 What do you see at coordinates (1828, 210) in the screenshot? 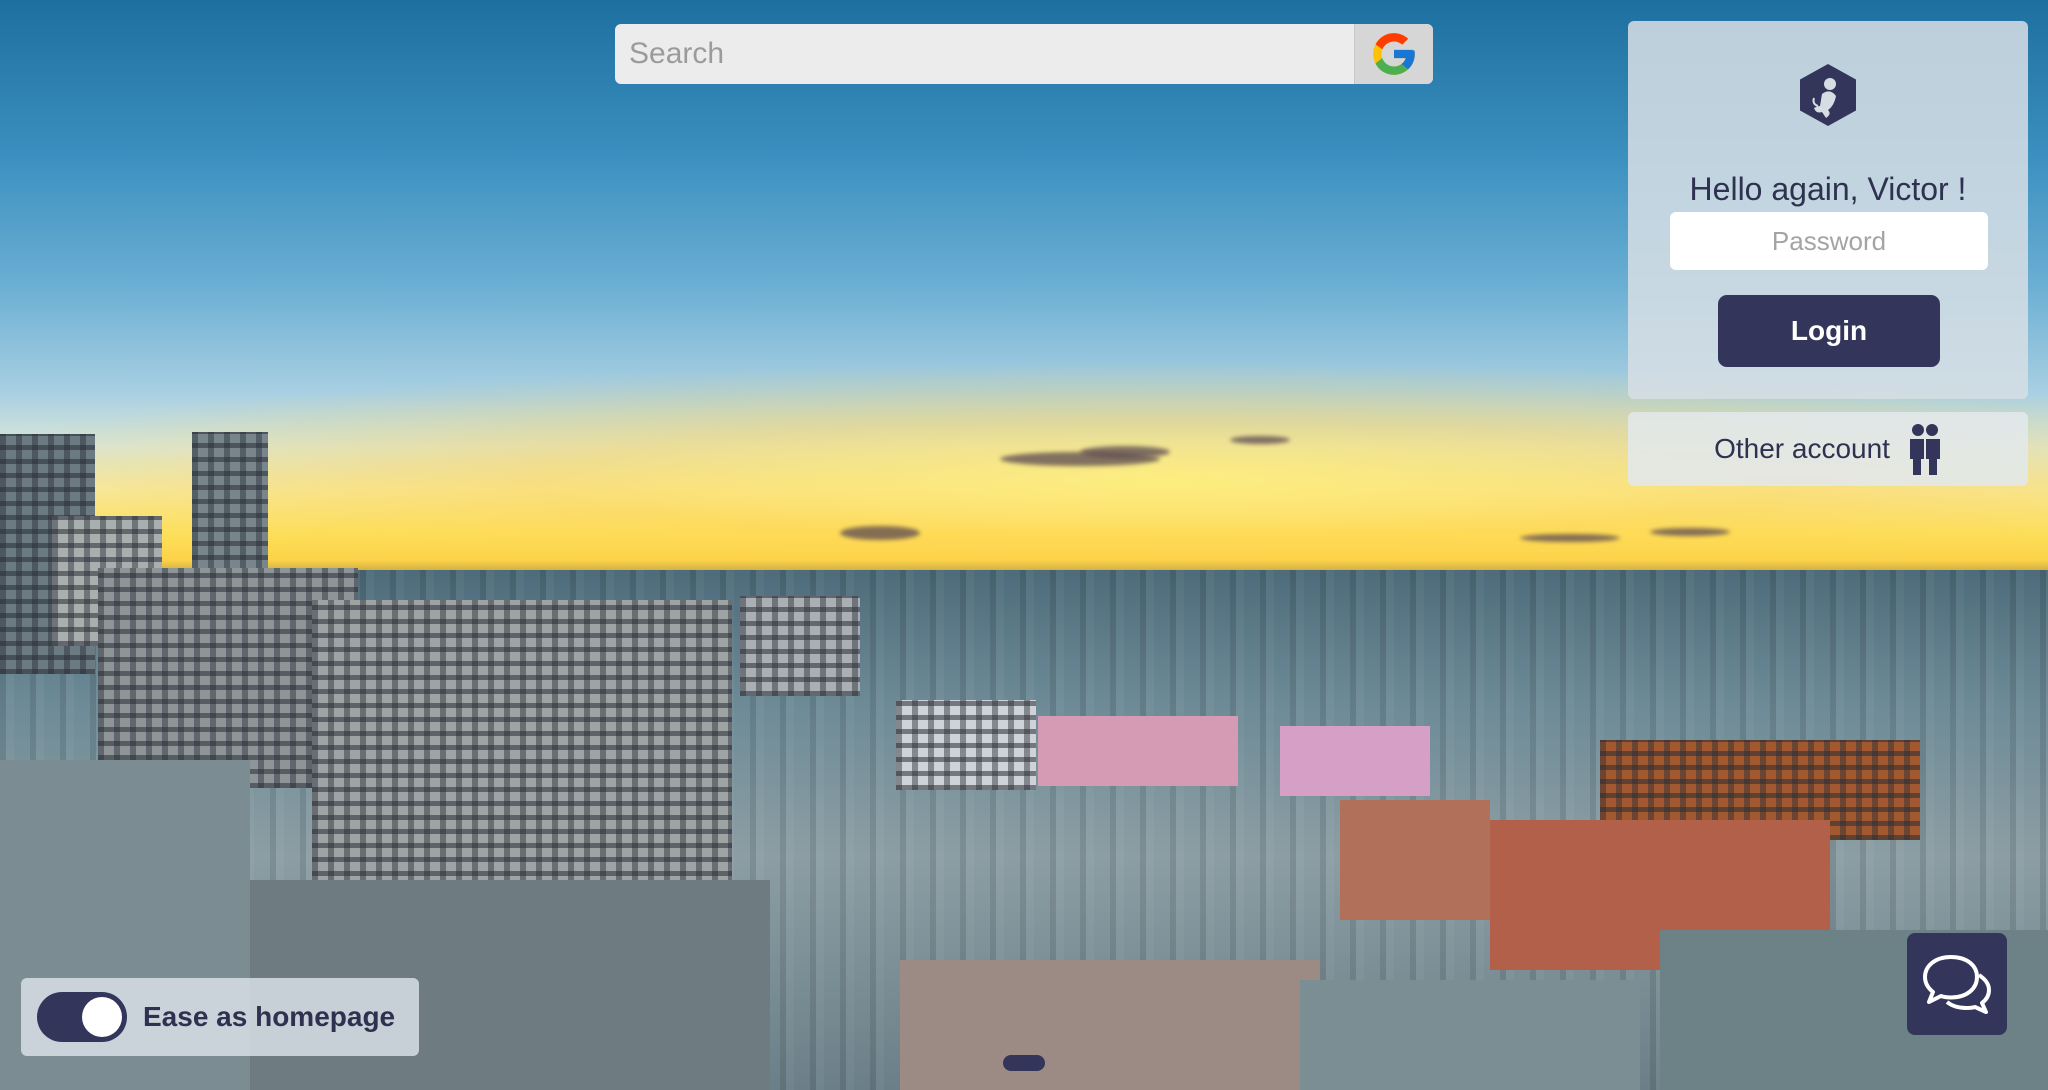
I see `login-card: Hello again, Victor ! Login` at bounding box center [1828, 210].